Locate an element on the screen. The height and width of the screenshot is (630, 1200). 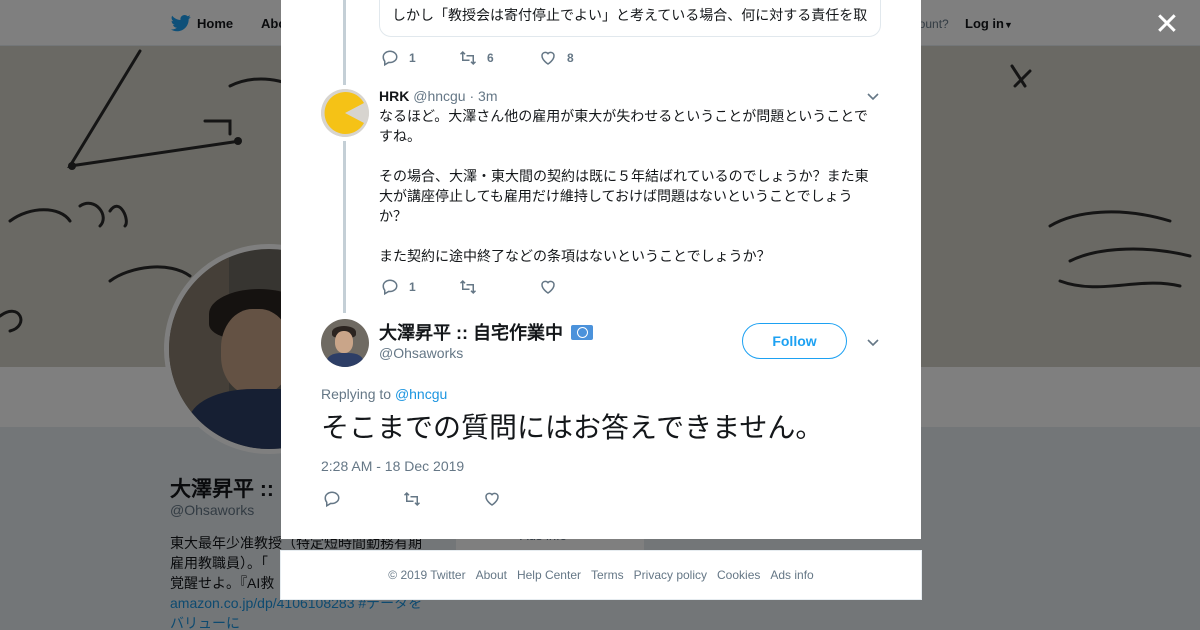
main-tweet-text: そこまでの質問にはお答えできません。 is located at coordinates (572, 427).